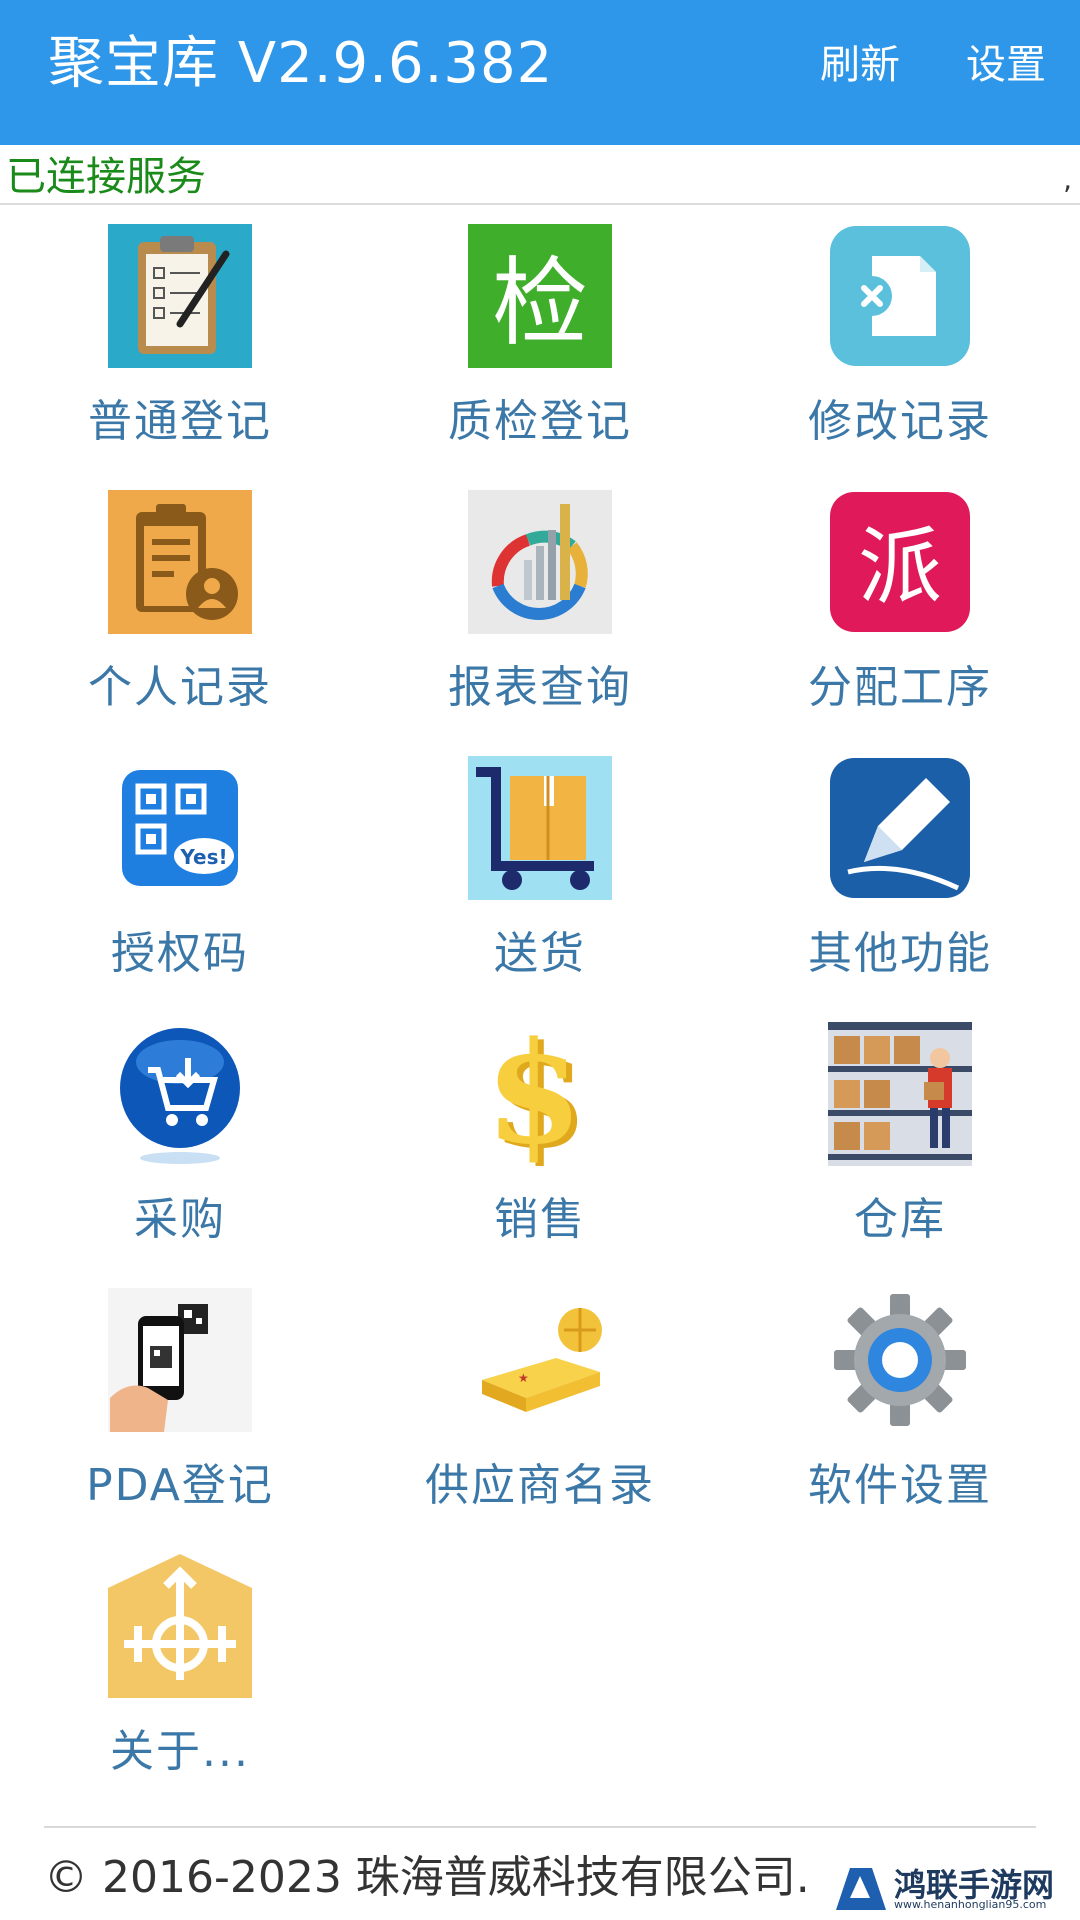  What do you see at coordinates (301, 63) in the screenshot?
I see `app-title: 聚宝库 V2.9.6.382` at bounding box center [301, 63].